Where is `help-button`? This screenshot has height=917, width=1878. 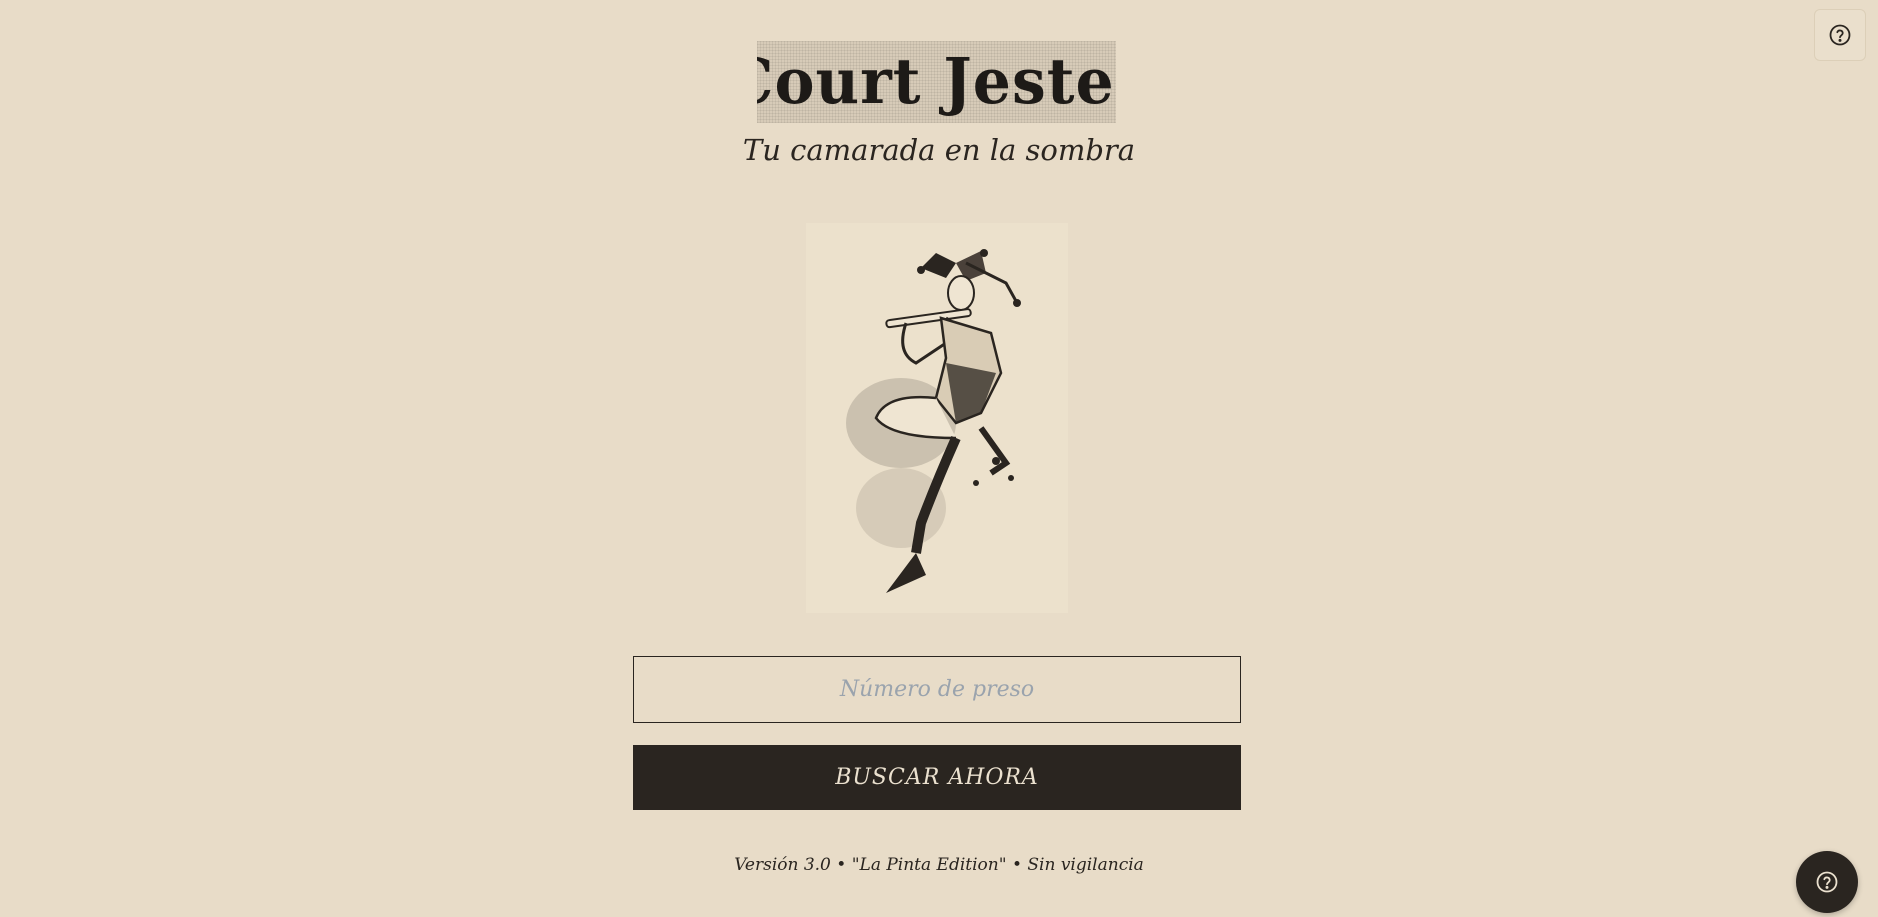
help-button is located at coordinates (1840, 35).